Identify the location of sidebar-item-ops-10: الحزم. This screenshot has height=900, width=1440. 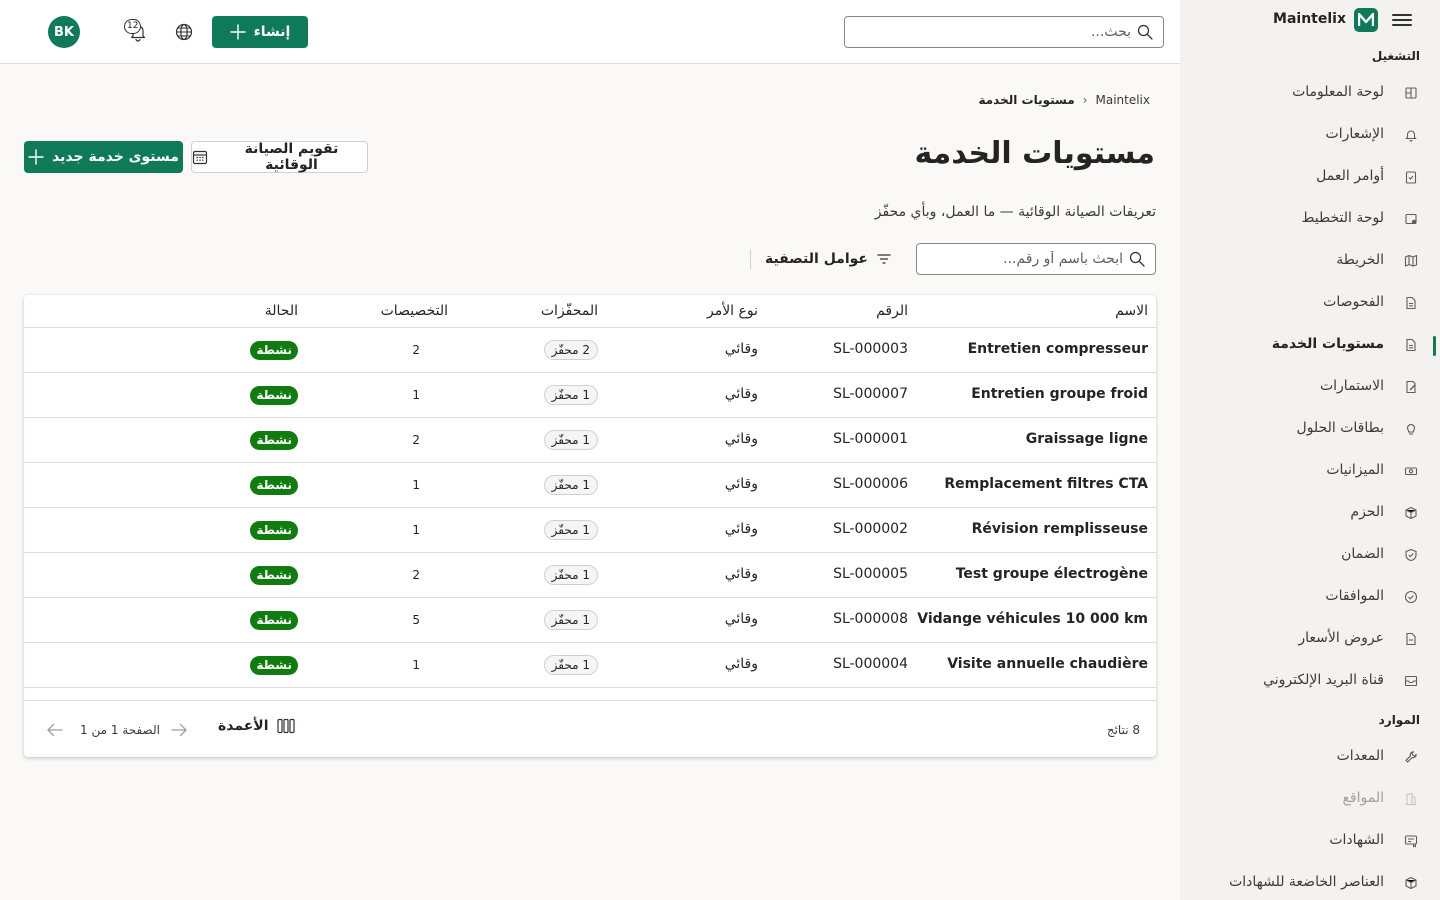
(1310, 514).